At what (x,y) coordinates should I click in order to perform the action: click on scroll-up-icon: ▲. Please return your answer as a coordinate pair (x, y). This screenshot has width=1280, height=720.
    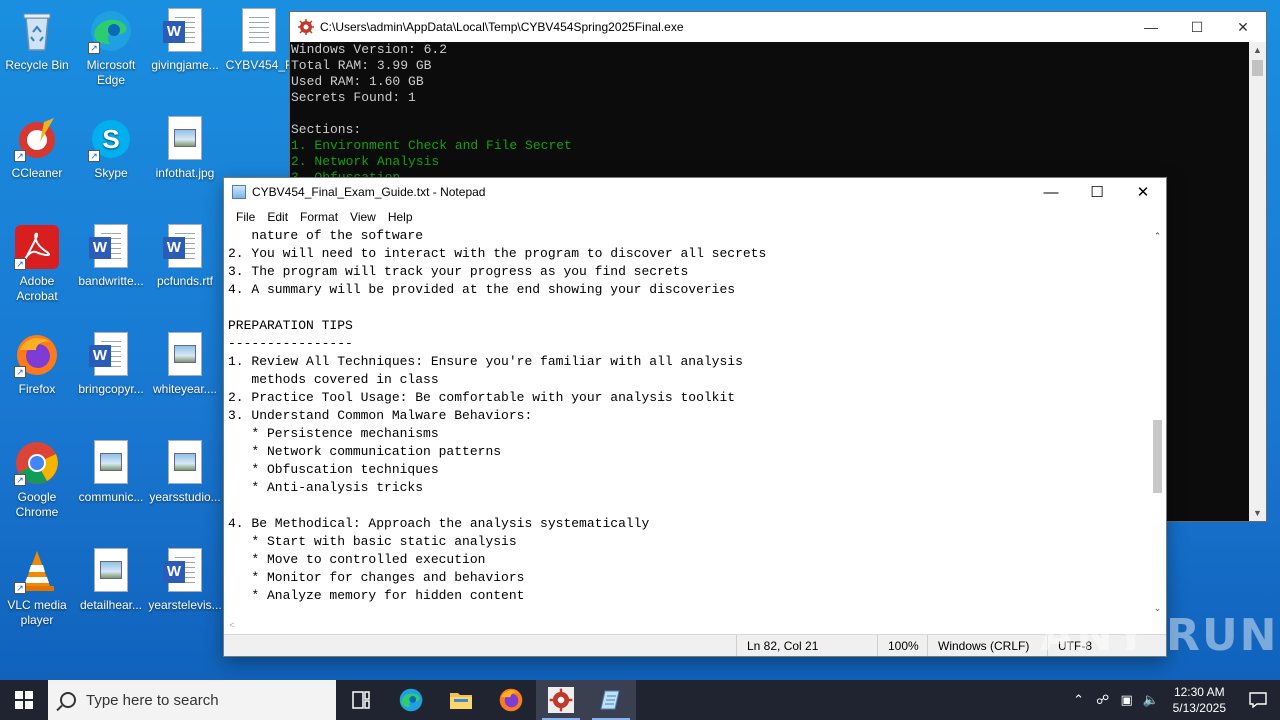
    Looking at the image, I should click on (1257, 50).